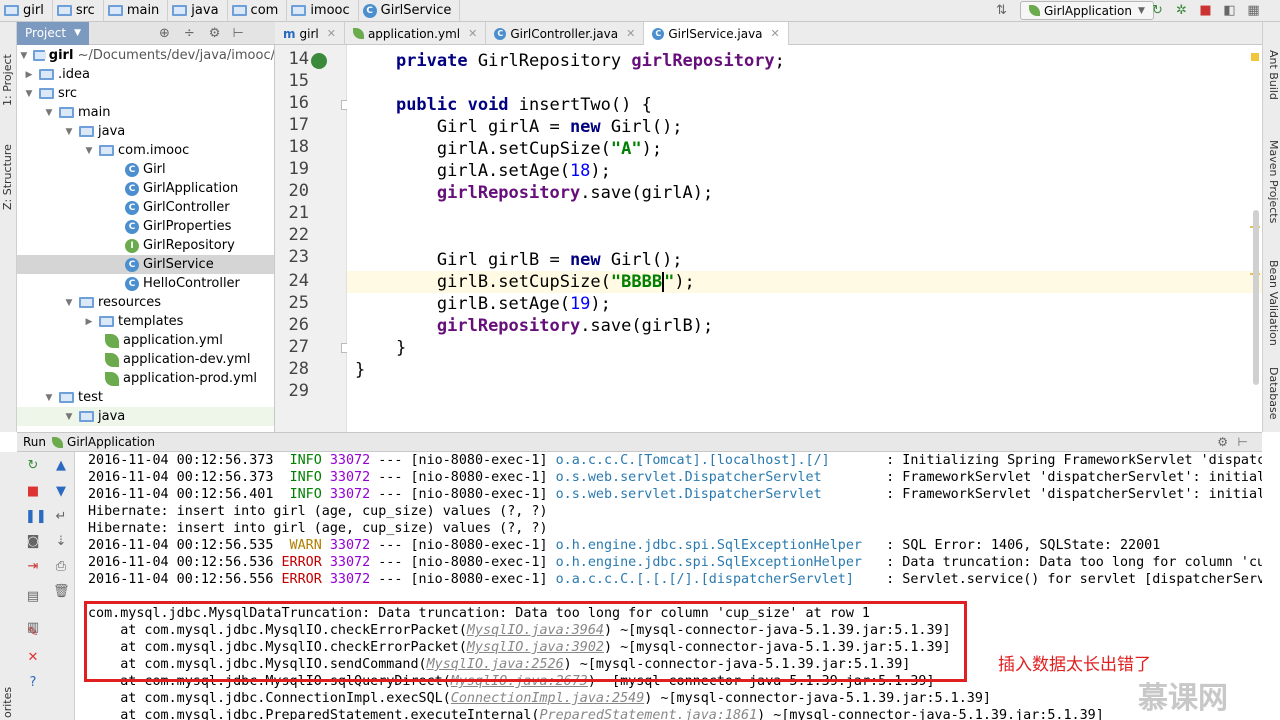 Image resolution: width=1280 pixels, height=720 pixels. Describe the element at coordinates (298, 103) in the screenshot. I see `line-number: 16` at that location.